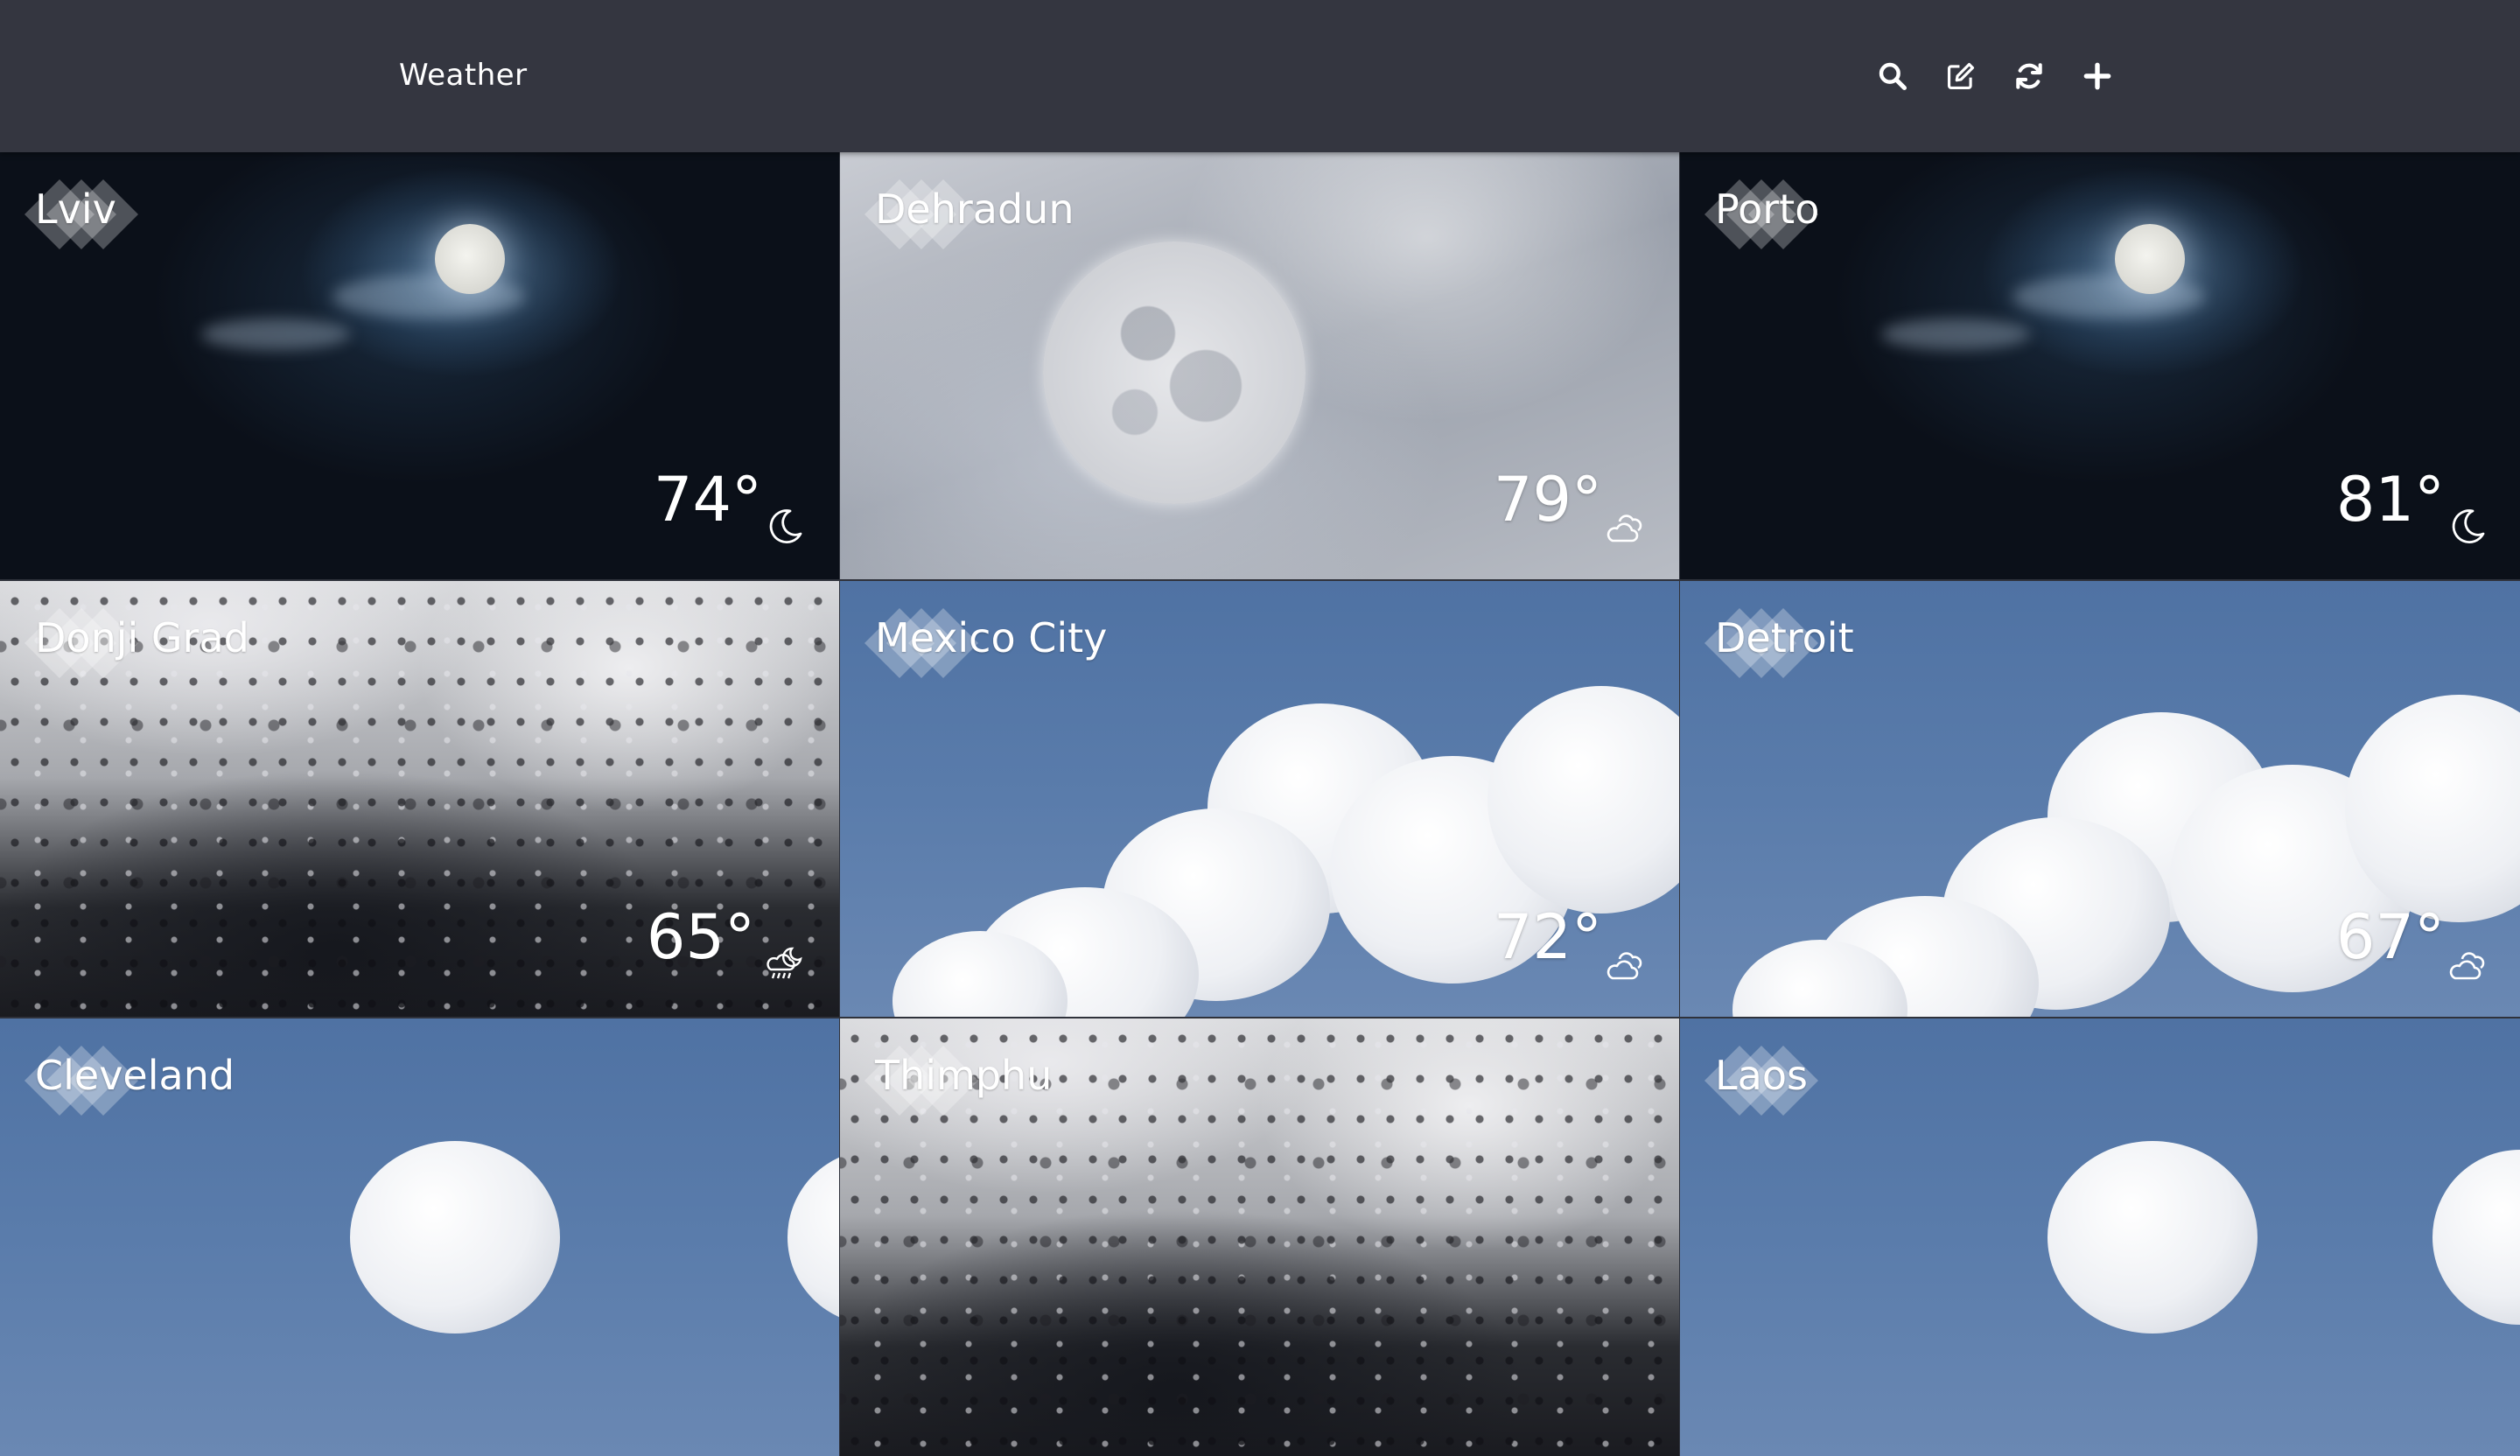 Image resolution: width=2520 pixels, height=1456 pixels. What do you see at coordinates (991, 638) in the screenshot?
I see `city-name: Mexico City` at bounding box center [991, 638].